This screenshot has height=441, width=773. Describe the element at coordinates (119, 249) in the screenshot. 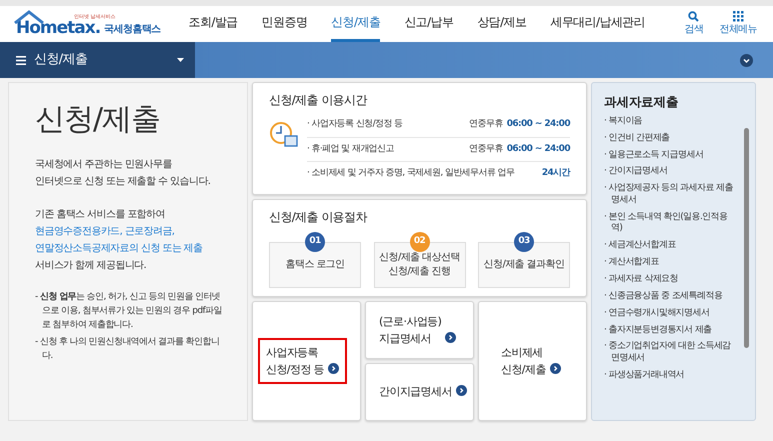

I see `highlight-text: 연말정산소득공제자료의 신청 또는 제출` at that location.